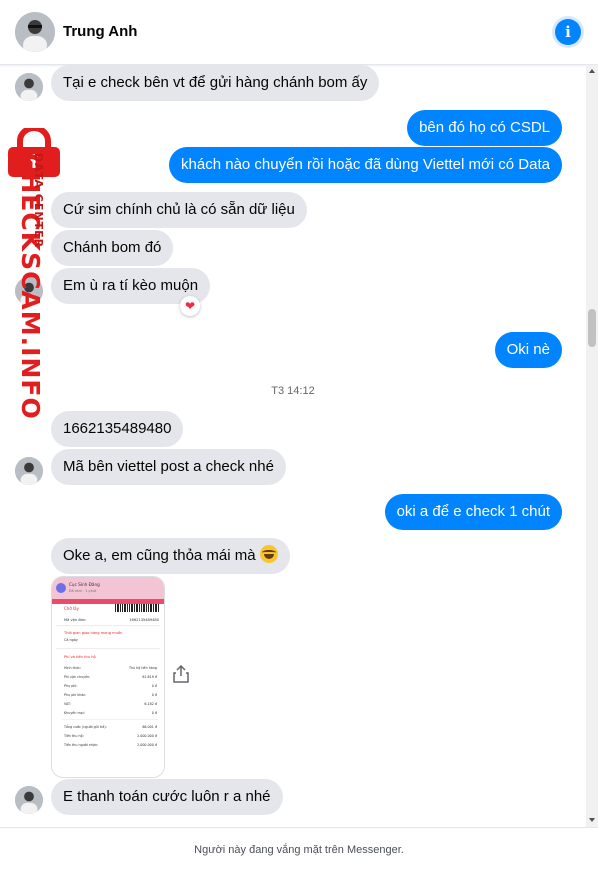 This screenshot has width=598, height=872. What do you see at coordinates (568, 32) in the screenshot?
I see `info-icon: i` at bounding box center [568, 32].